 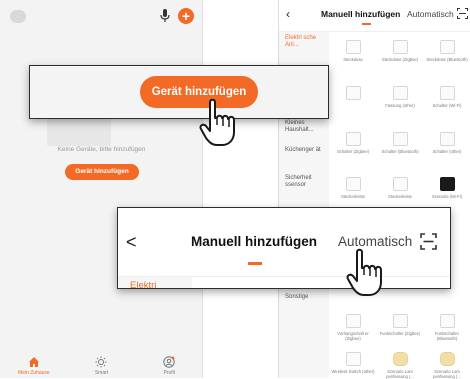 I want to click on manual-add-header: ‹ Manuell hinzufügen Automatisch, so click(x=374, y=16).